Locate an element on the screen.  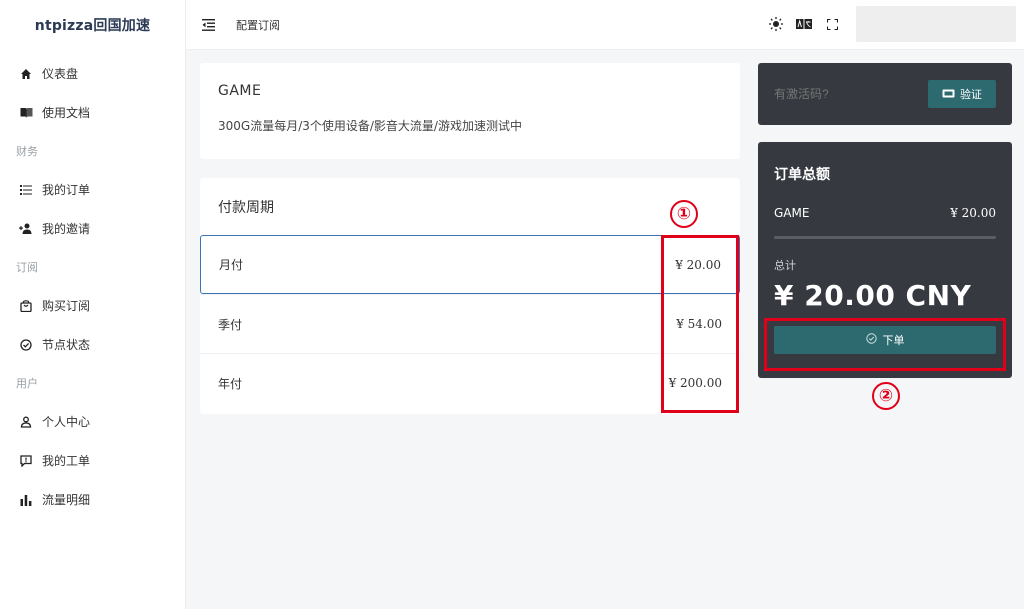
sidebar-item-label: 我的邀请 is located at coordinates (66, 229).